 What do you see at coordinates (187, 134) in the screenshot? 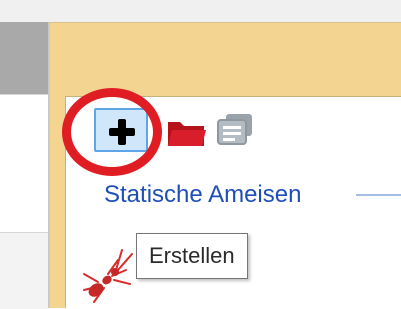
I see `folder-icon` at bounding box center [187, 134].